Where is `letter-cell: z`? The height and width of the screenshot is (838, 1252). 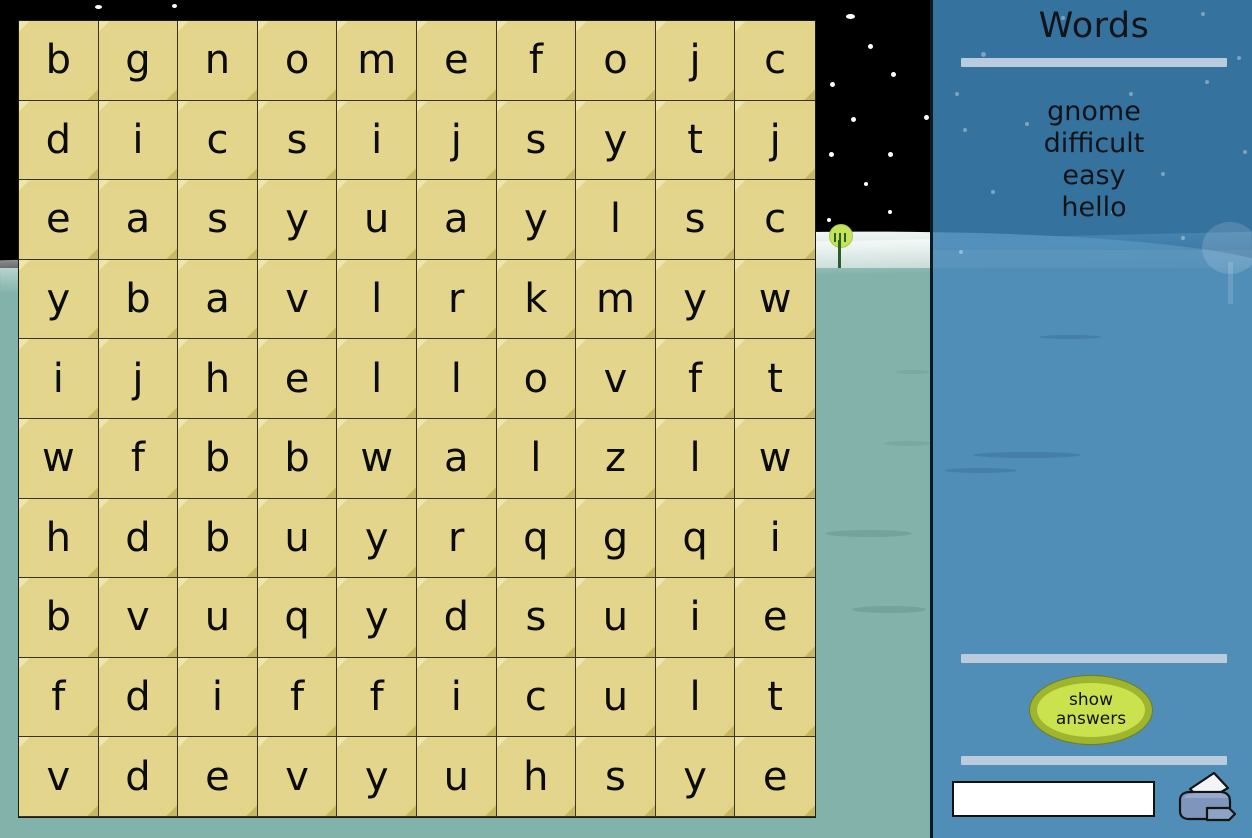
letter-cell: z is located at coordinates (616, 458).